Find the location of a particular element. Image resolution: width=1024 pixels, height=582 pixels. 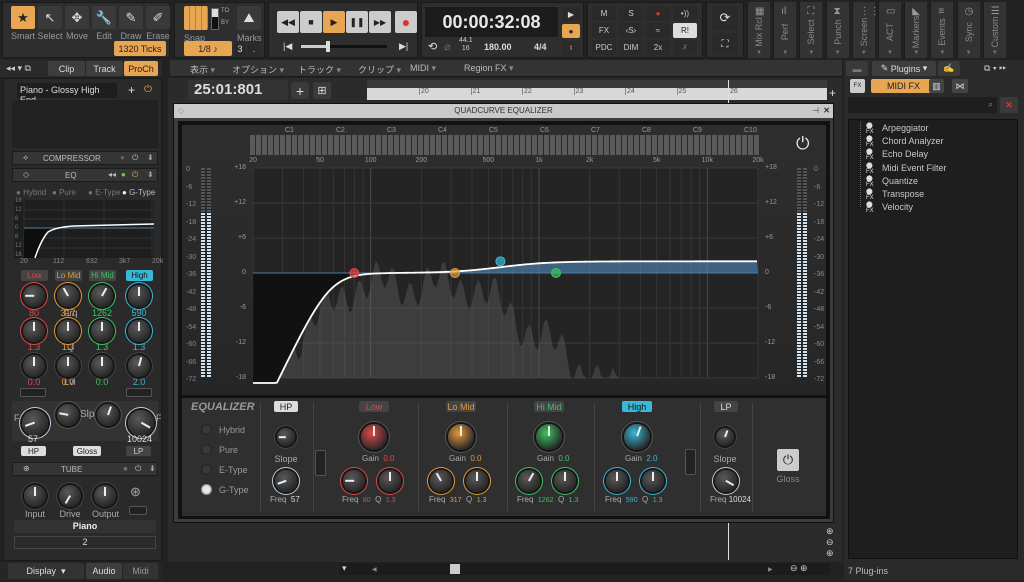

menu-item: クリップ ▾ is located at coordinates (379, 69).